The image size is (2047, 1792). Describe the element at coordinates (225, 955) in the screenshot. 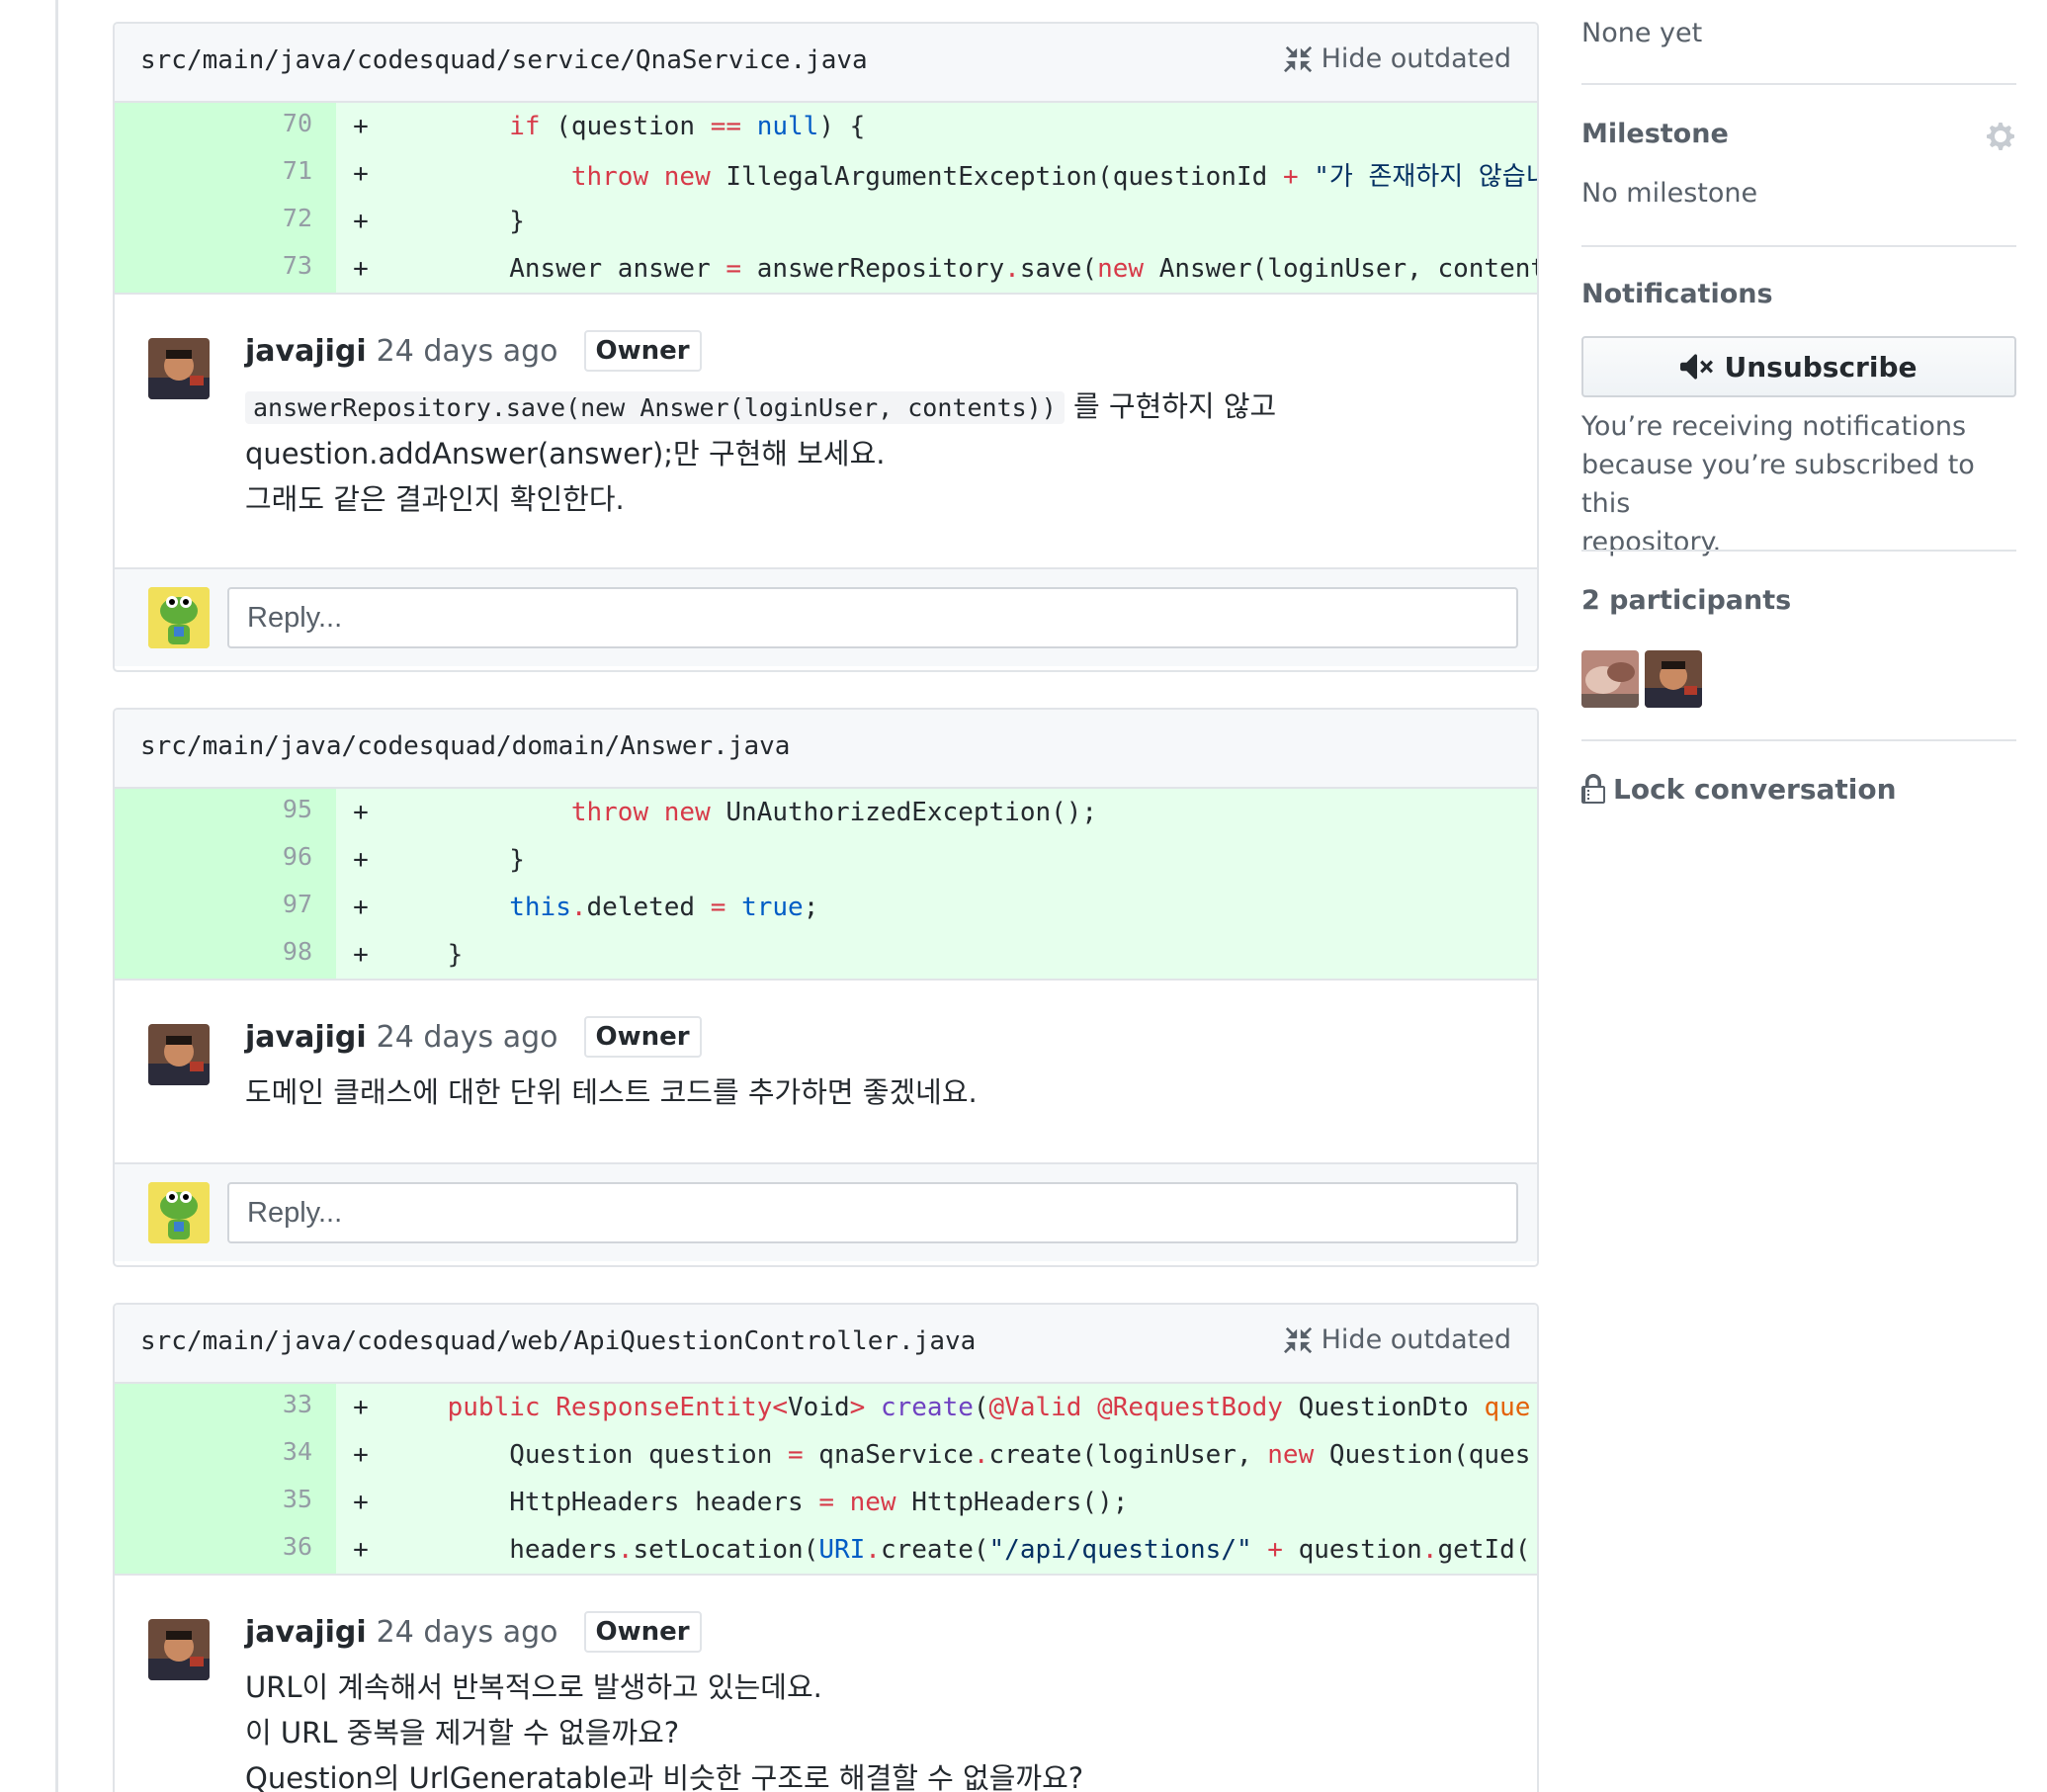

I see `line-number: 98` at that location.